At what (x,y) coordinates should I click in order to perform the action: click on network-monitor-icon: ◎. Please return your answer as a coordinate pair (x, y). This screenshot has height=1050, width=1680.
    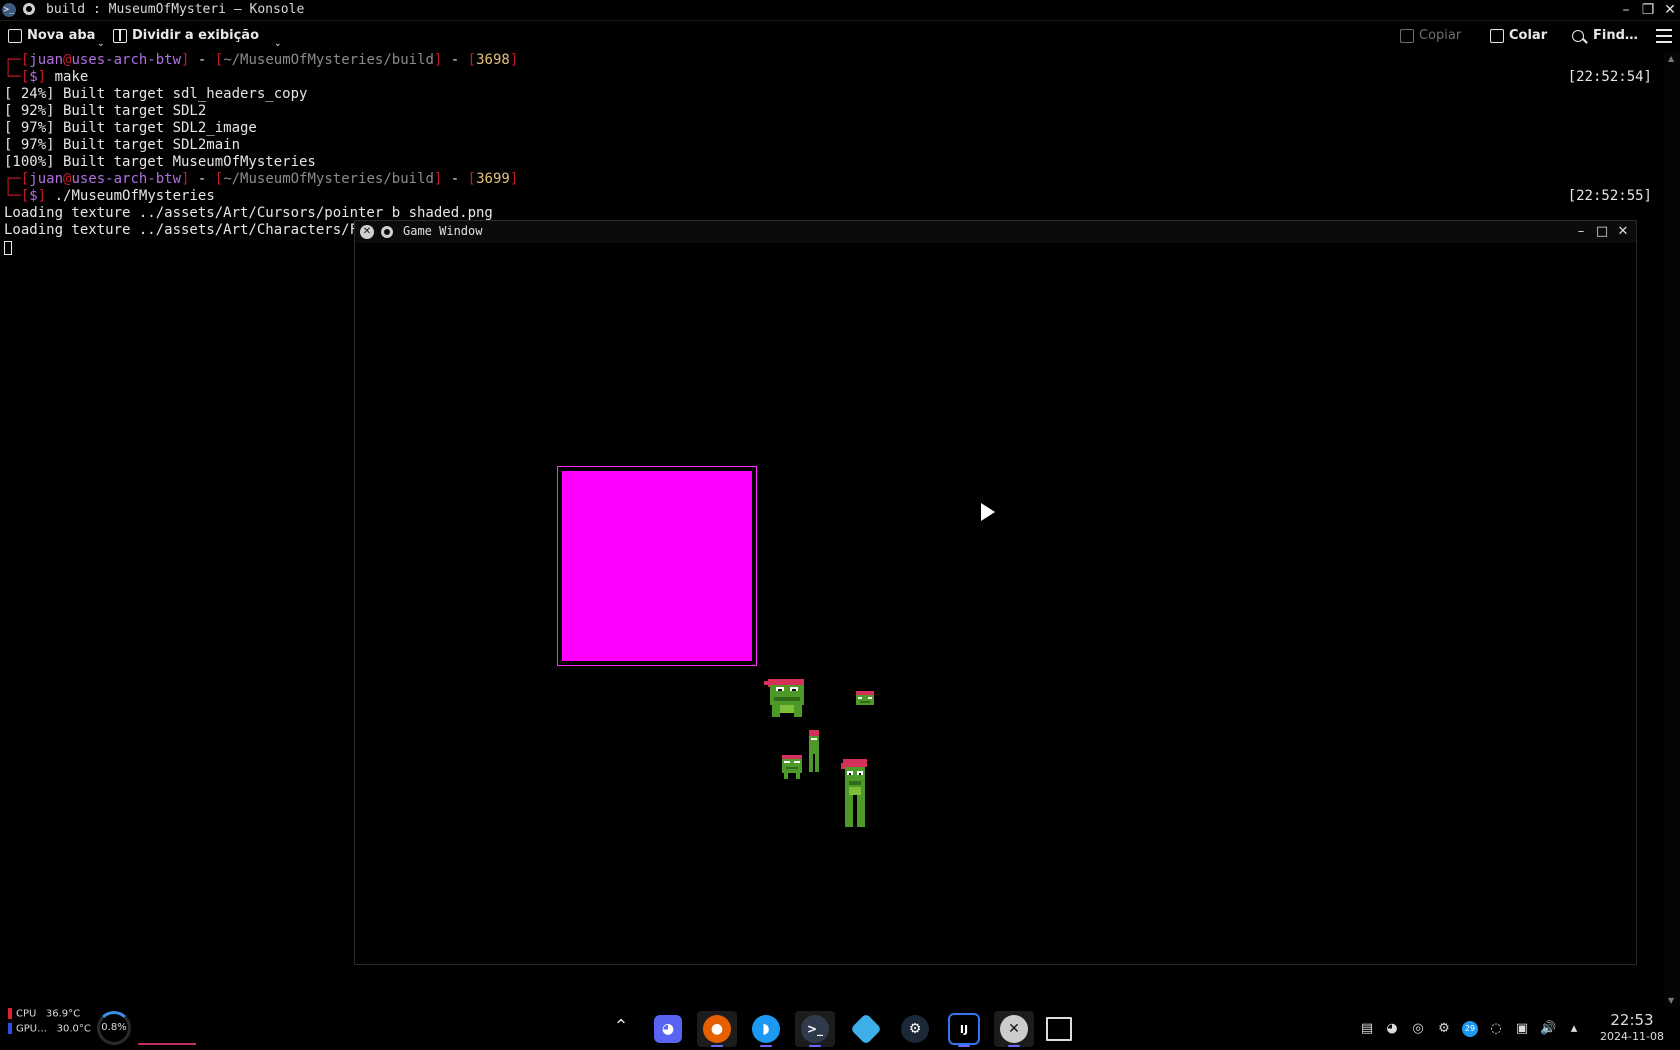
    Looking at the image, I should click on (1418, 1029).